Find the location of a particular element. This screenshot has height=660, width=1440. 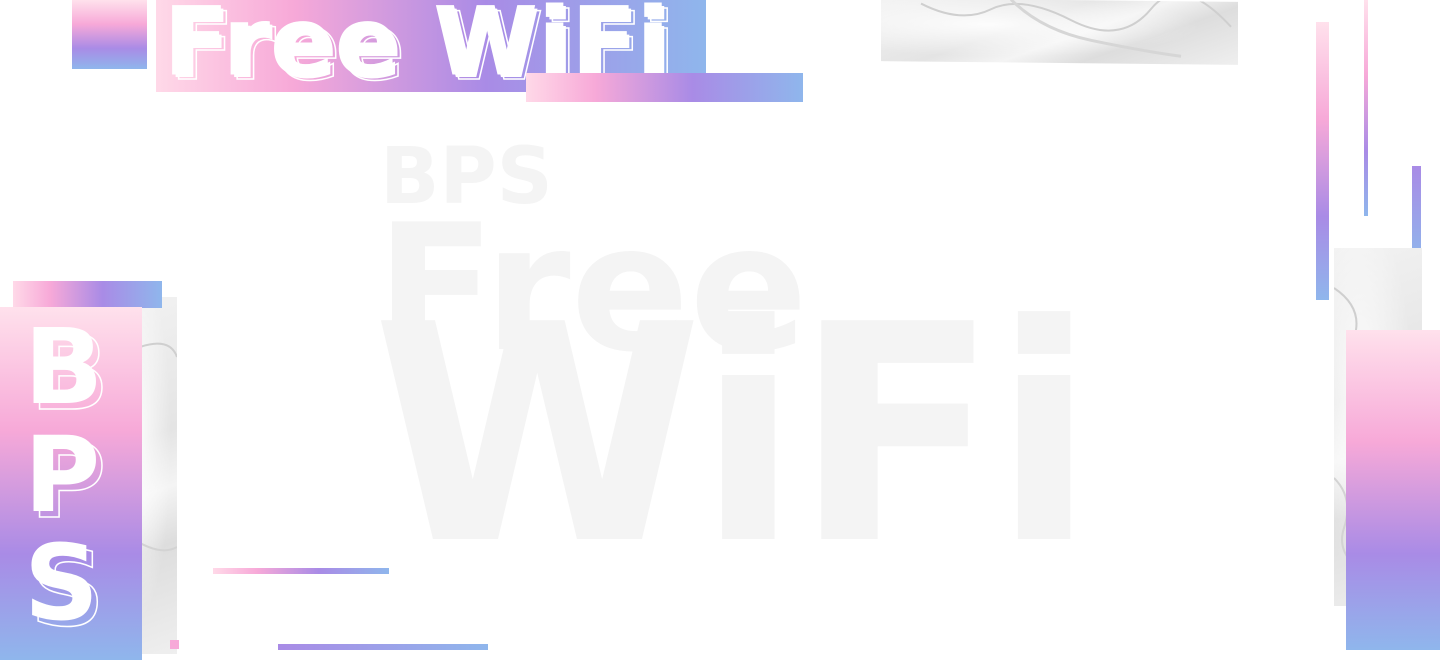

decor-square-top-left is located at coordinates (109, 34).